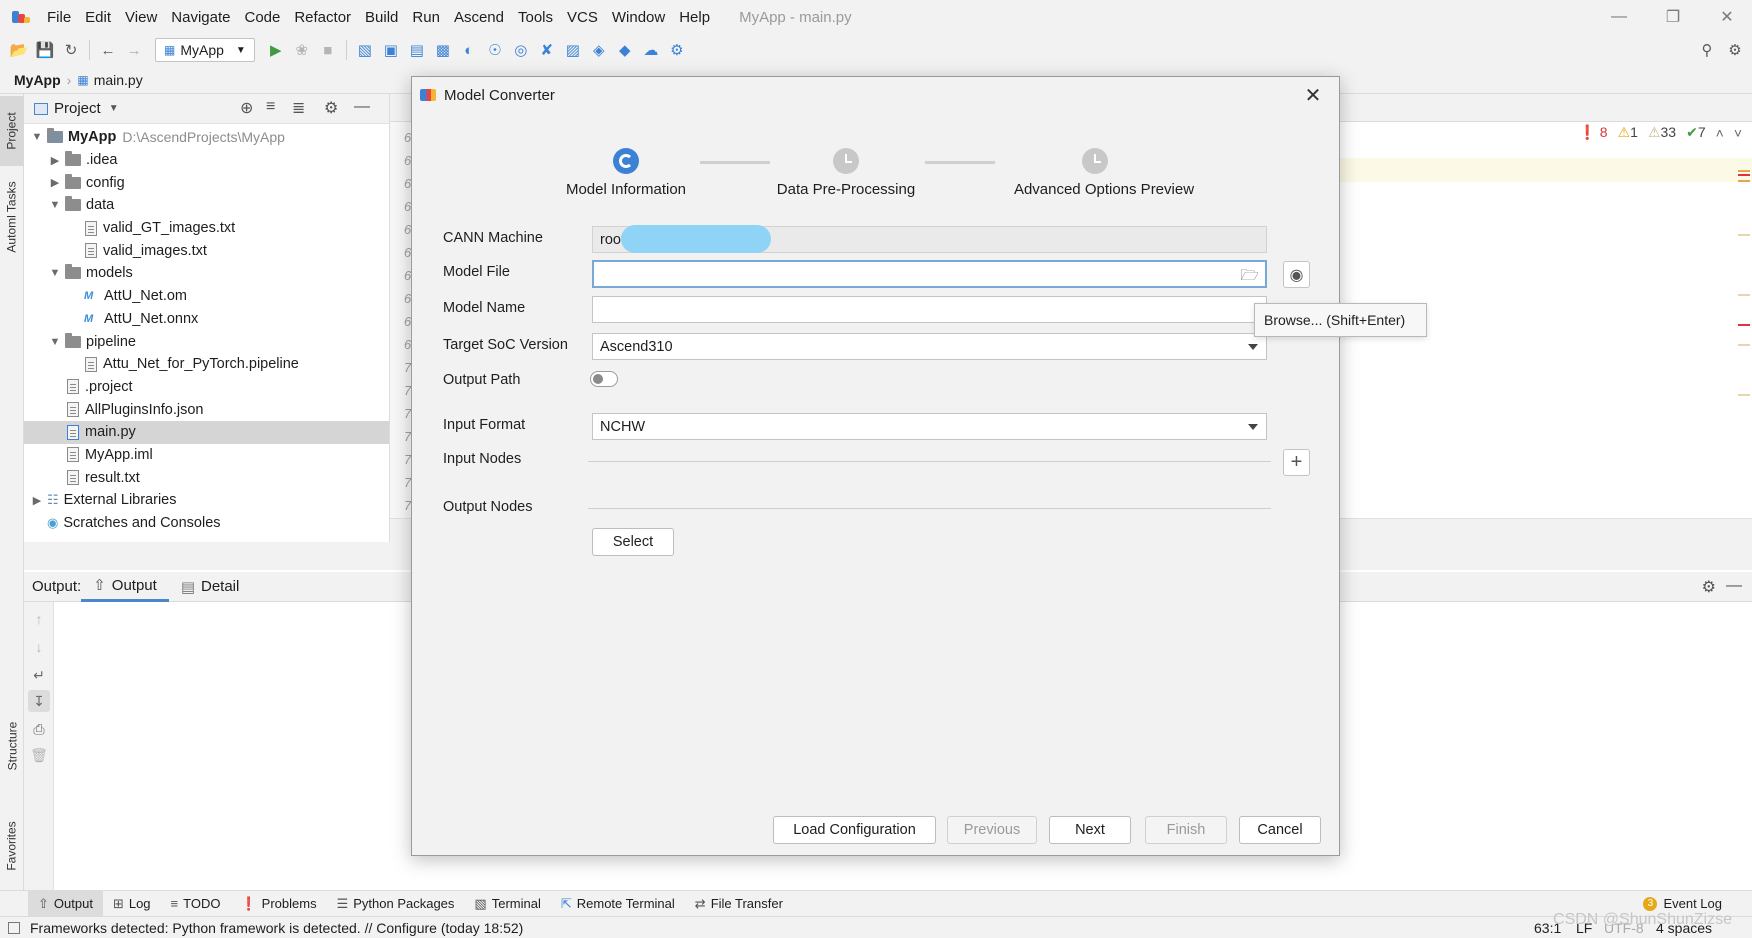  I want to click on load-configuration-button: Load Configuration, so click(854, 830).